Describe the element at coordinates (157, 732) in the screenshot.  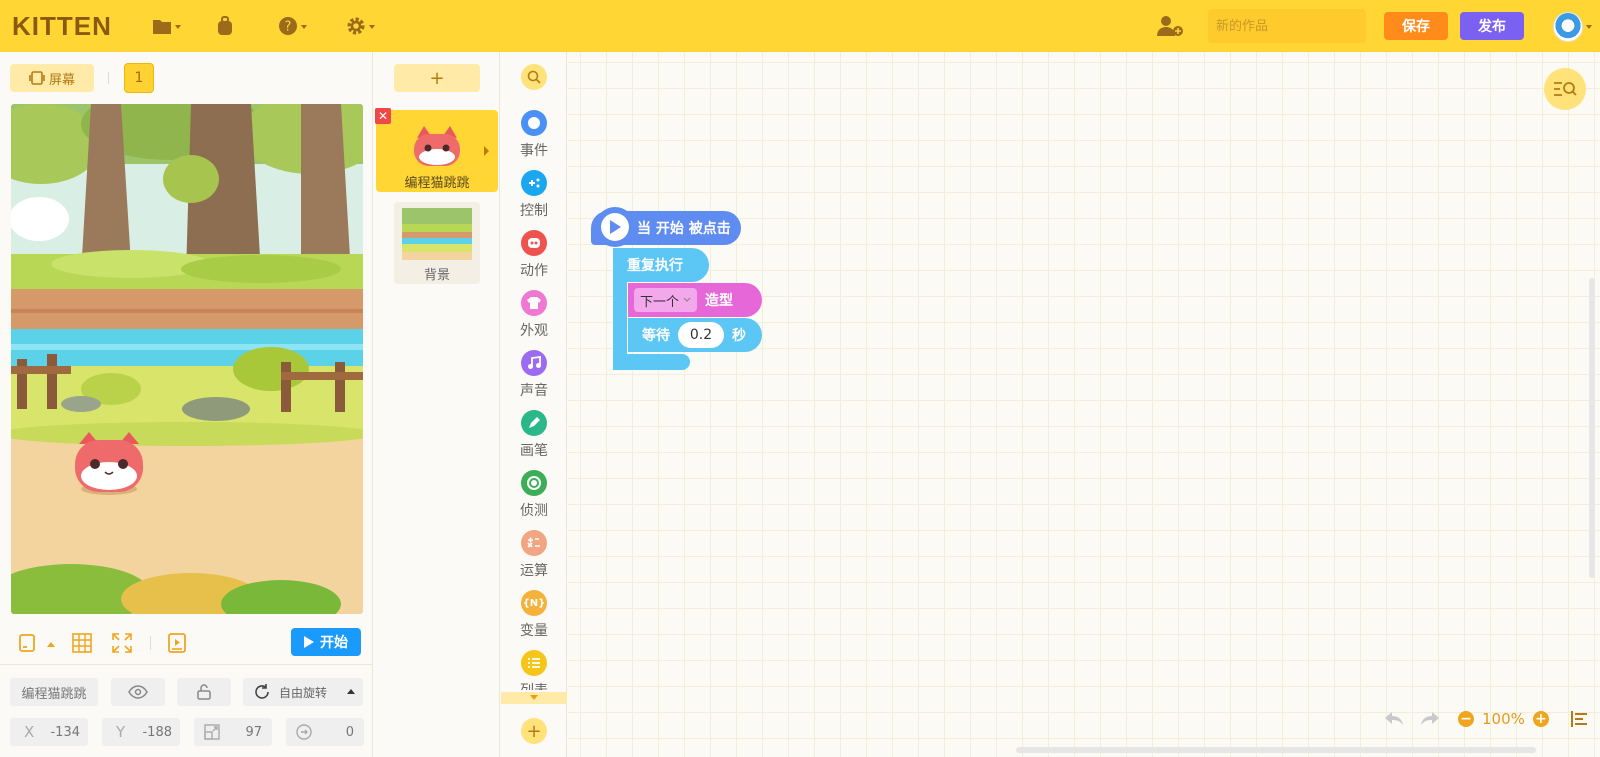
I see `y-value: -188` at that location.